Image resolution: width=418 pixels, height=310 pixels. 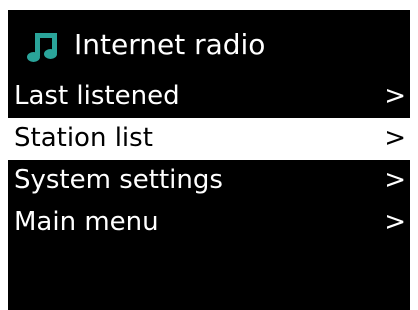 What do you see at coordinates (86, 222) in the screenshot?
I see `menu-item-label: Main menu` at bounding box center [86, 222].